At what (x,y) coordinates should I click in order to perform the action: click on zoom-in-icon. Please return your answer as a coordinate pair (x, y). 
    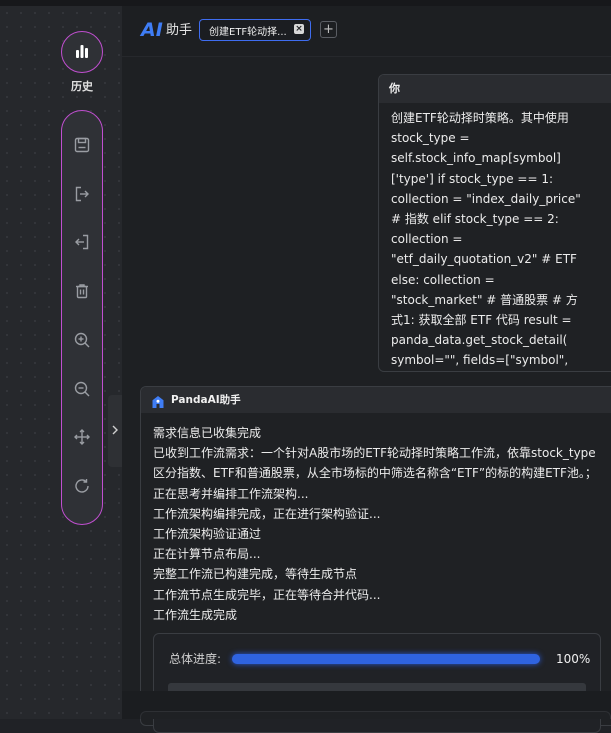
    Looking at the image, I should click on (82, 341).